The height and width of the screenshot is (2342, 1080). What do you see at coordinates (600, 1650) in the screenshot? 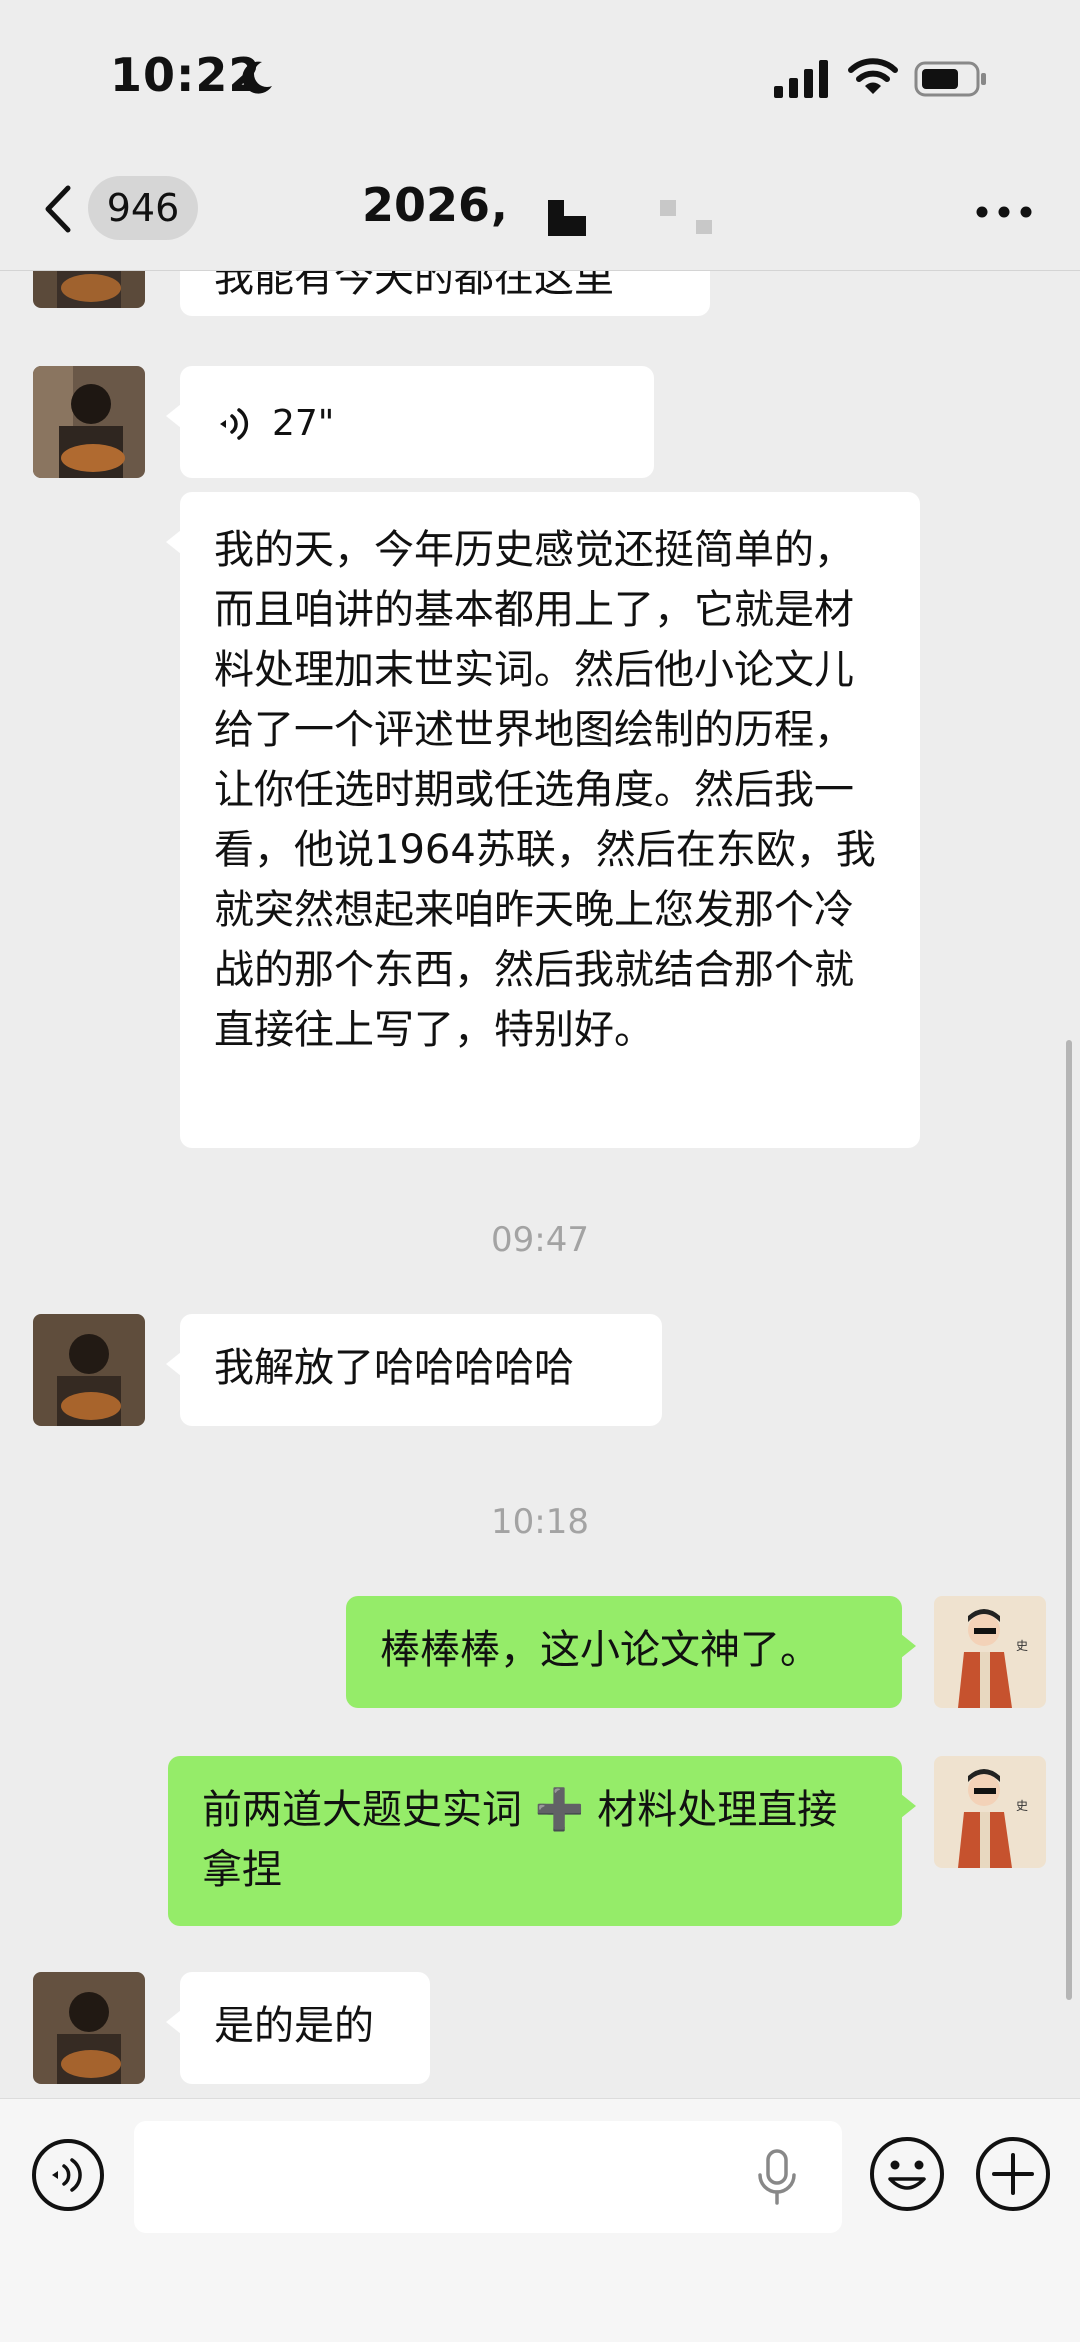
I see `message-text: 棒棒棒，这小论文神了。` at bounding box center [600, 1650].